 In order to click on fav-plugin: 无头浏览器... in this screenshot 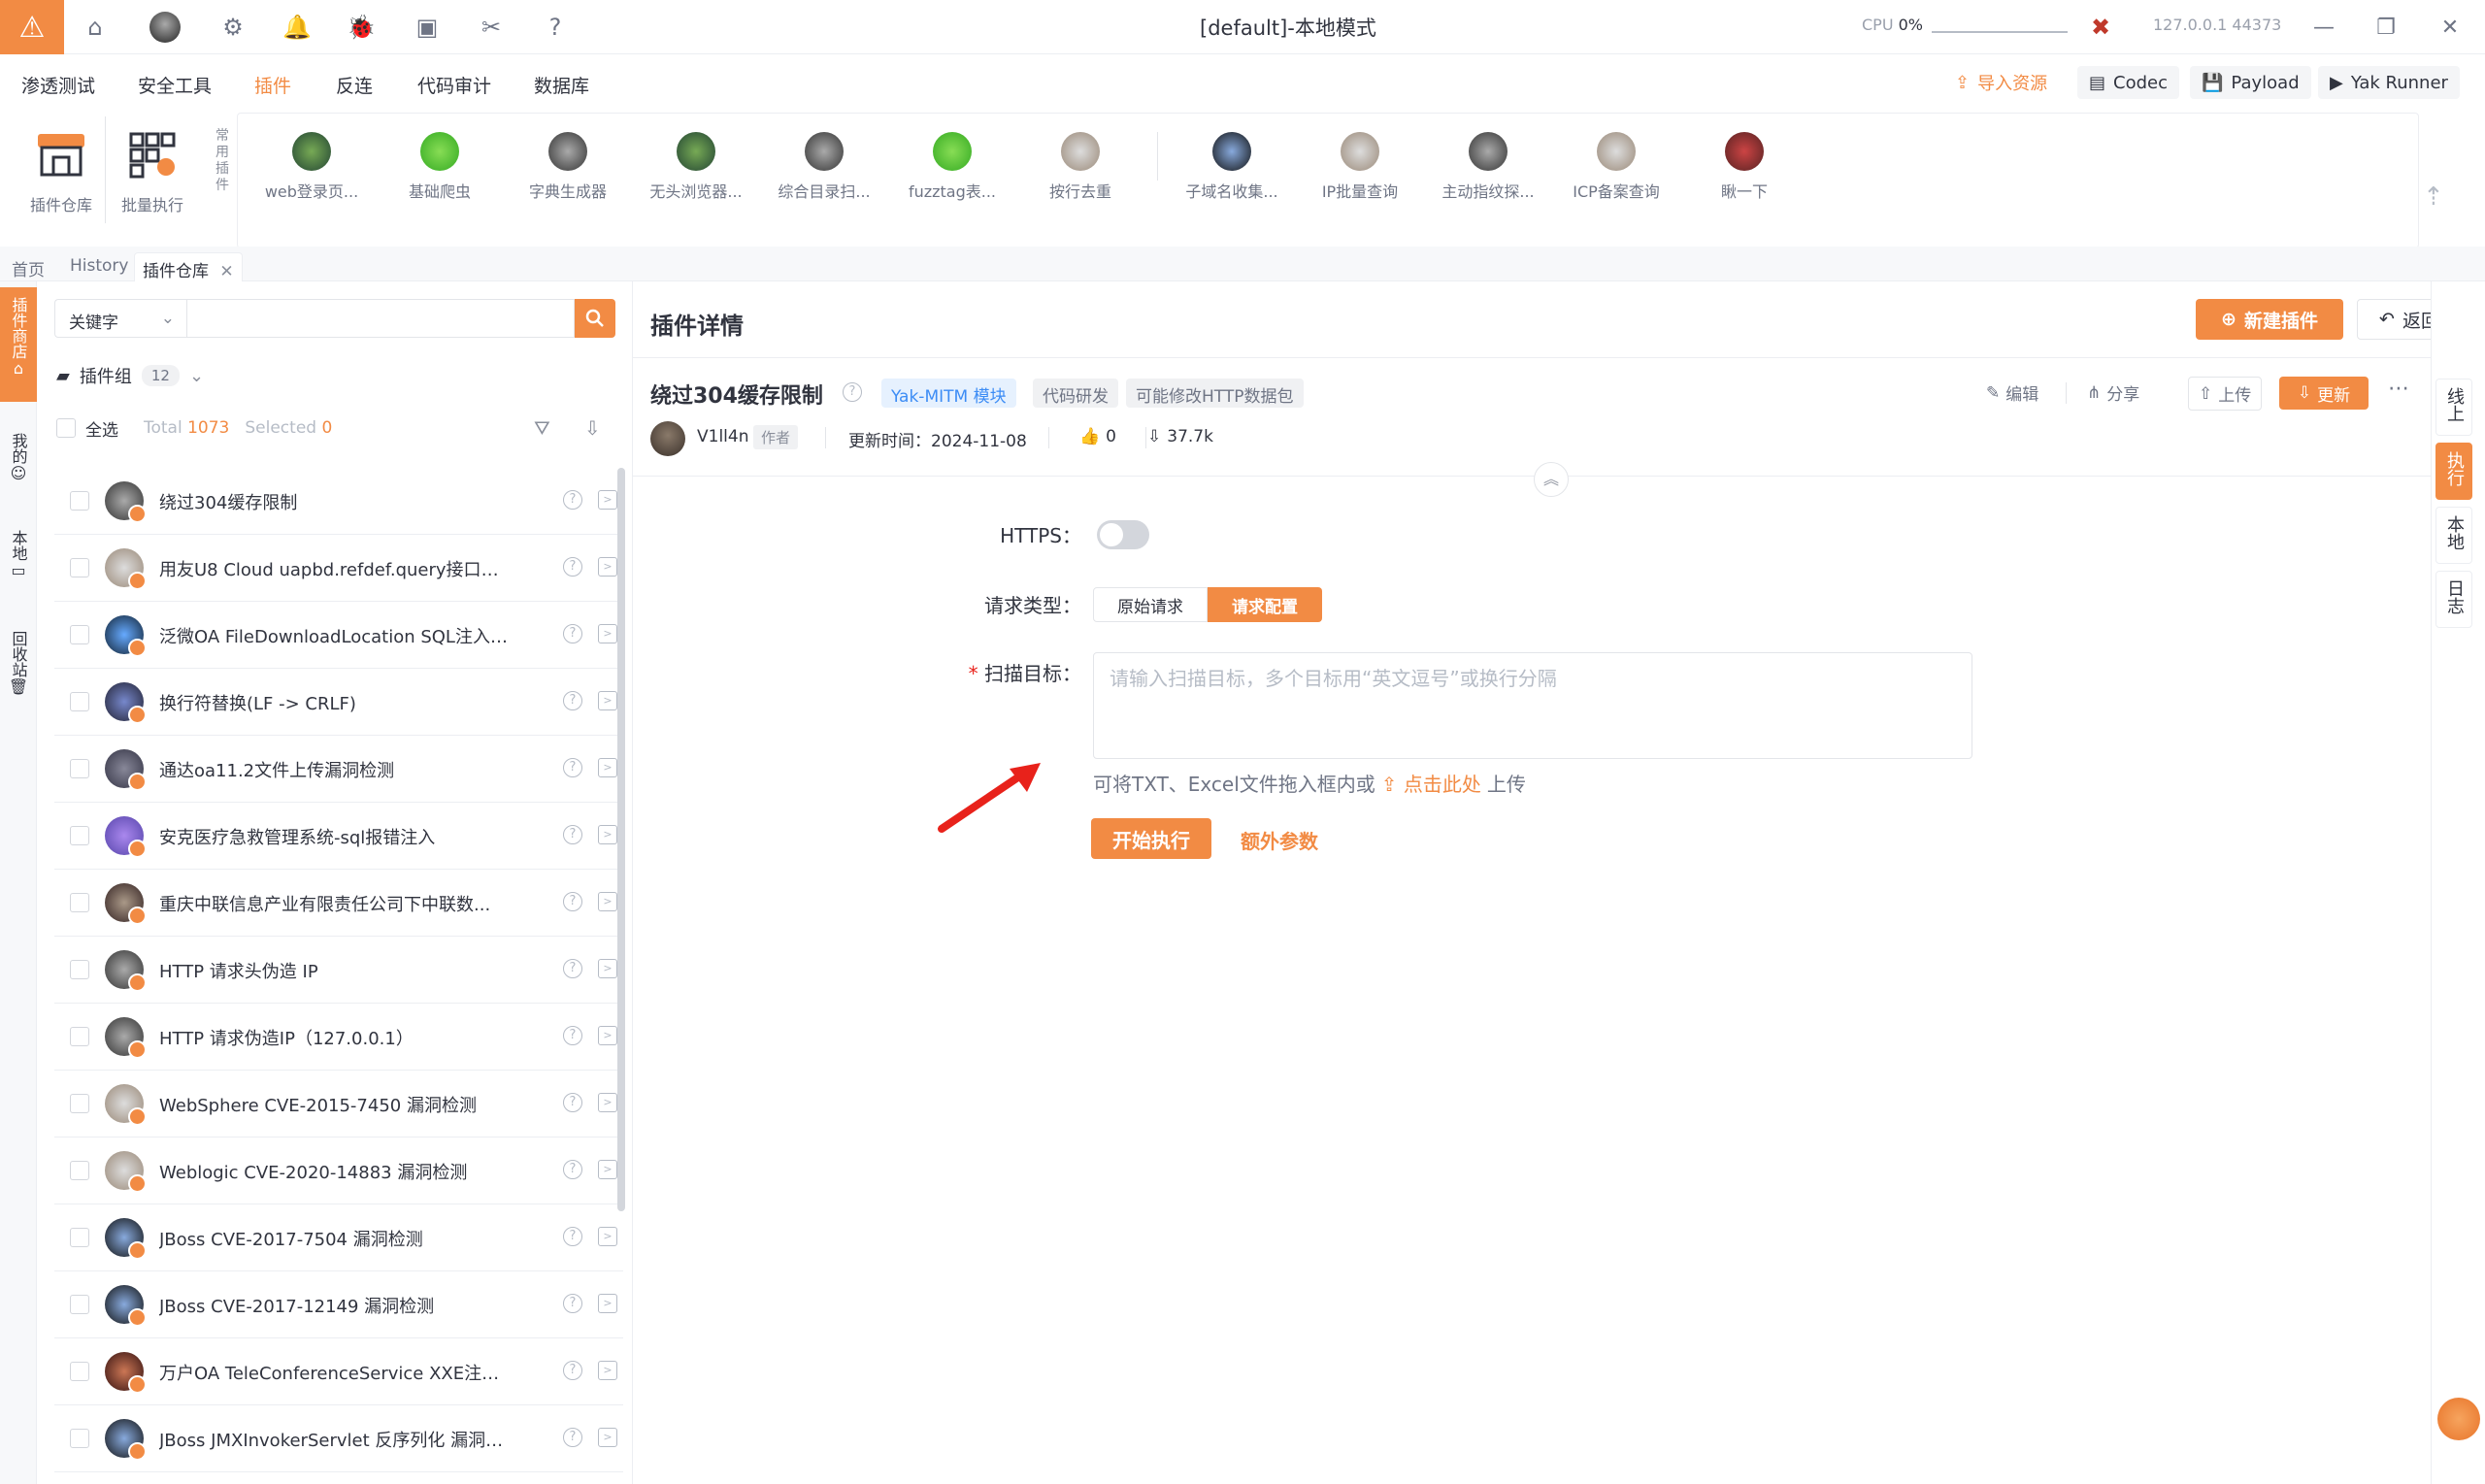, I will do `click(696, 167)`.